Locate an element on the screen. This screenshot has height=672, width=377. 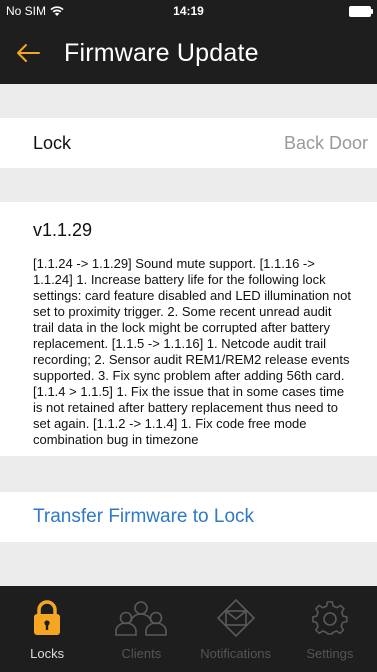
transfer-firmware-button: Transfer Firmware to Lock is located at coordinates (188, 517).